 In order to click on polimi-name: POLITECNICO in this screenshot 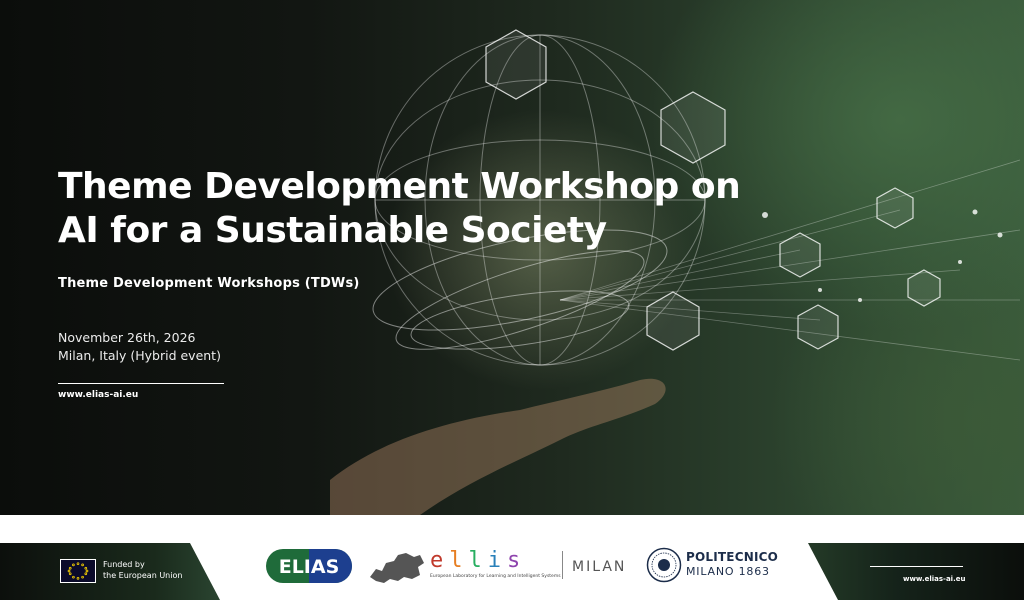, I will do `click(732, 557)`.